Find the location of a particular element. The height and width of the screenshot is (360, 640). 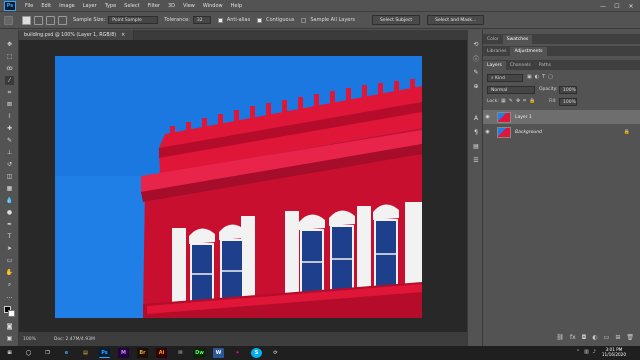

eraser-tool-icon: ◫ is located at coordinates (9, 176).